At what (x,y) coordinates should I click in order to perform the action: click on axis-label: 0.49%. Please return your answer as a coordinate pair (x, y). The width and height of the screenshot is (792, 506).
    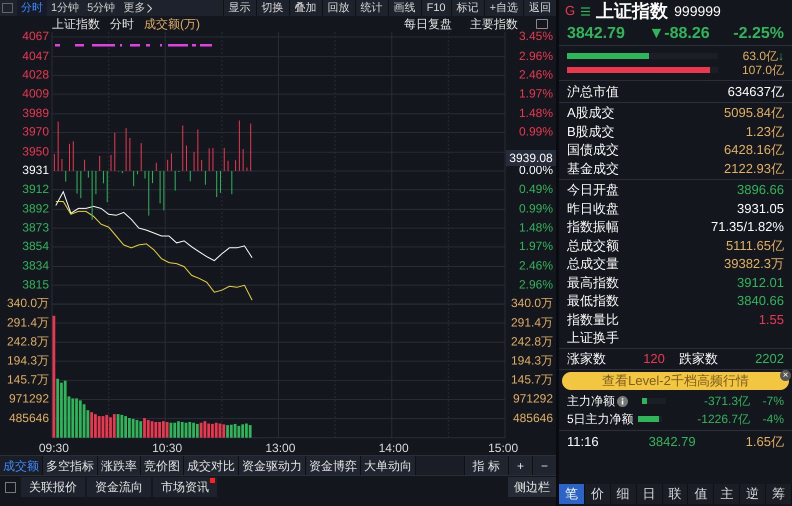
    Looking at the image, I should click on (535, 189).